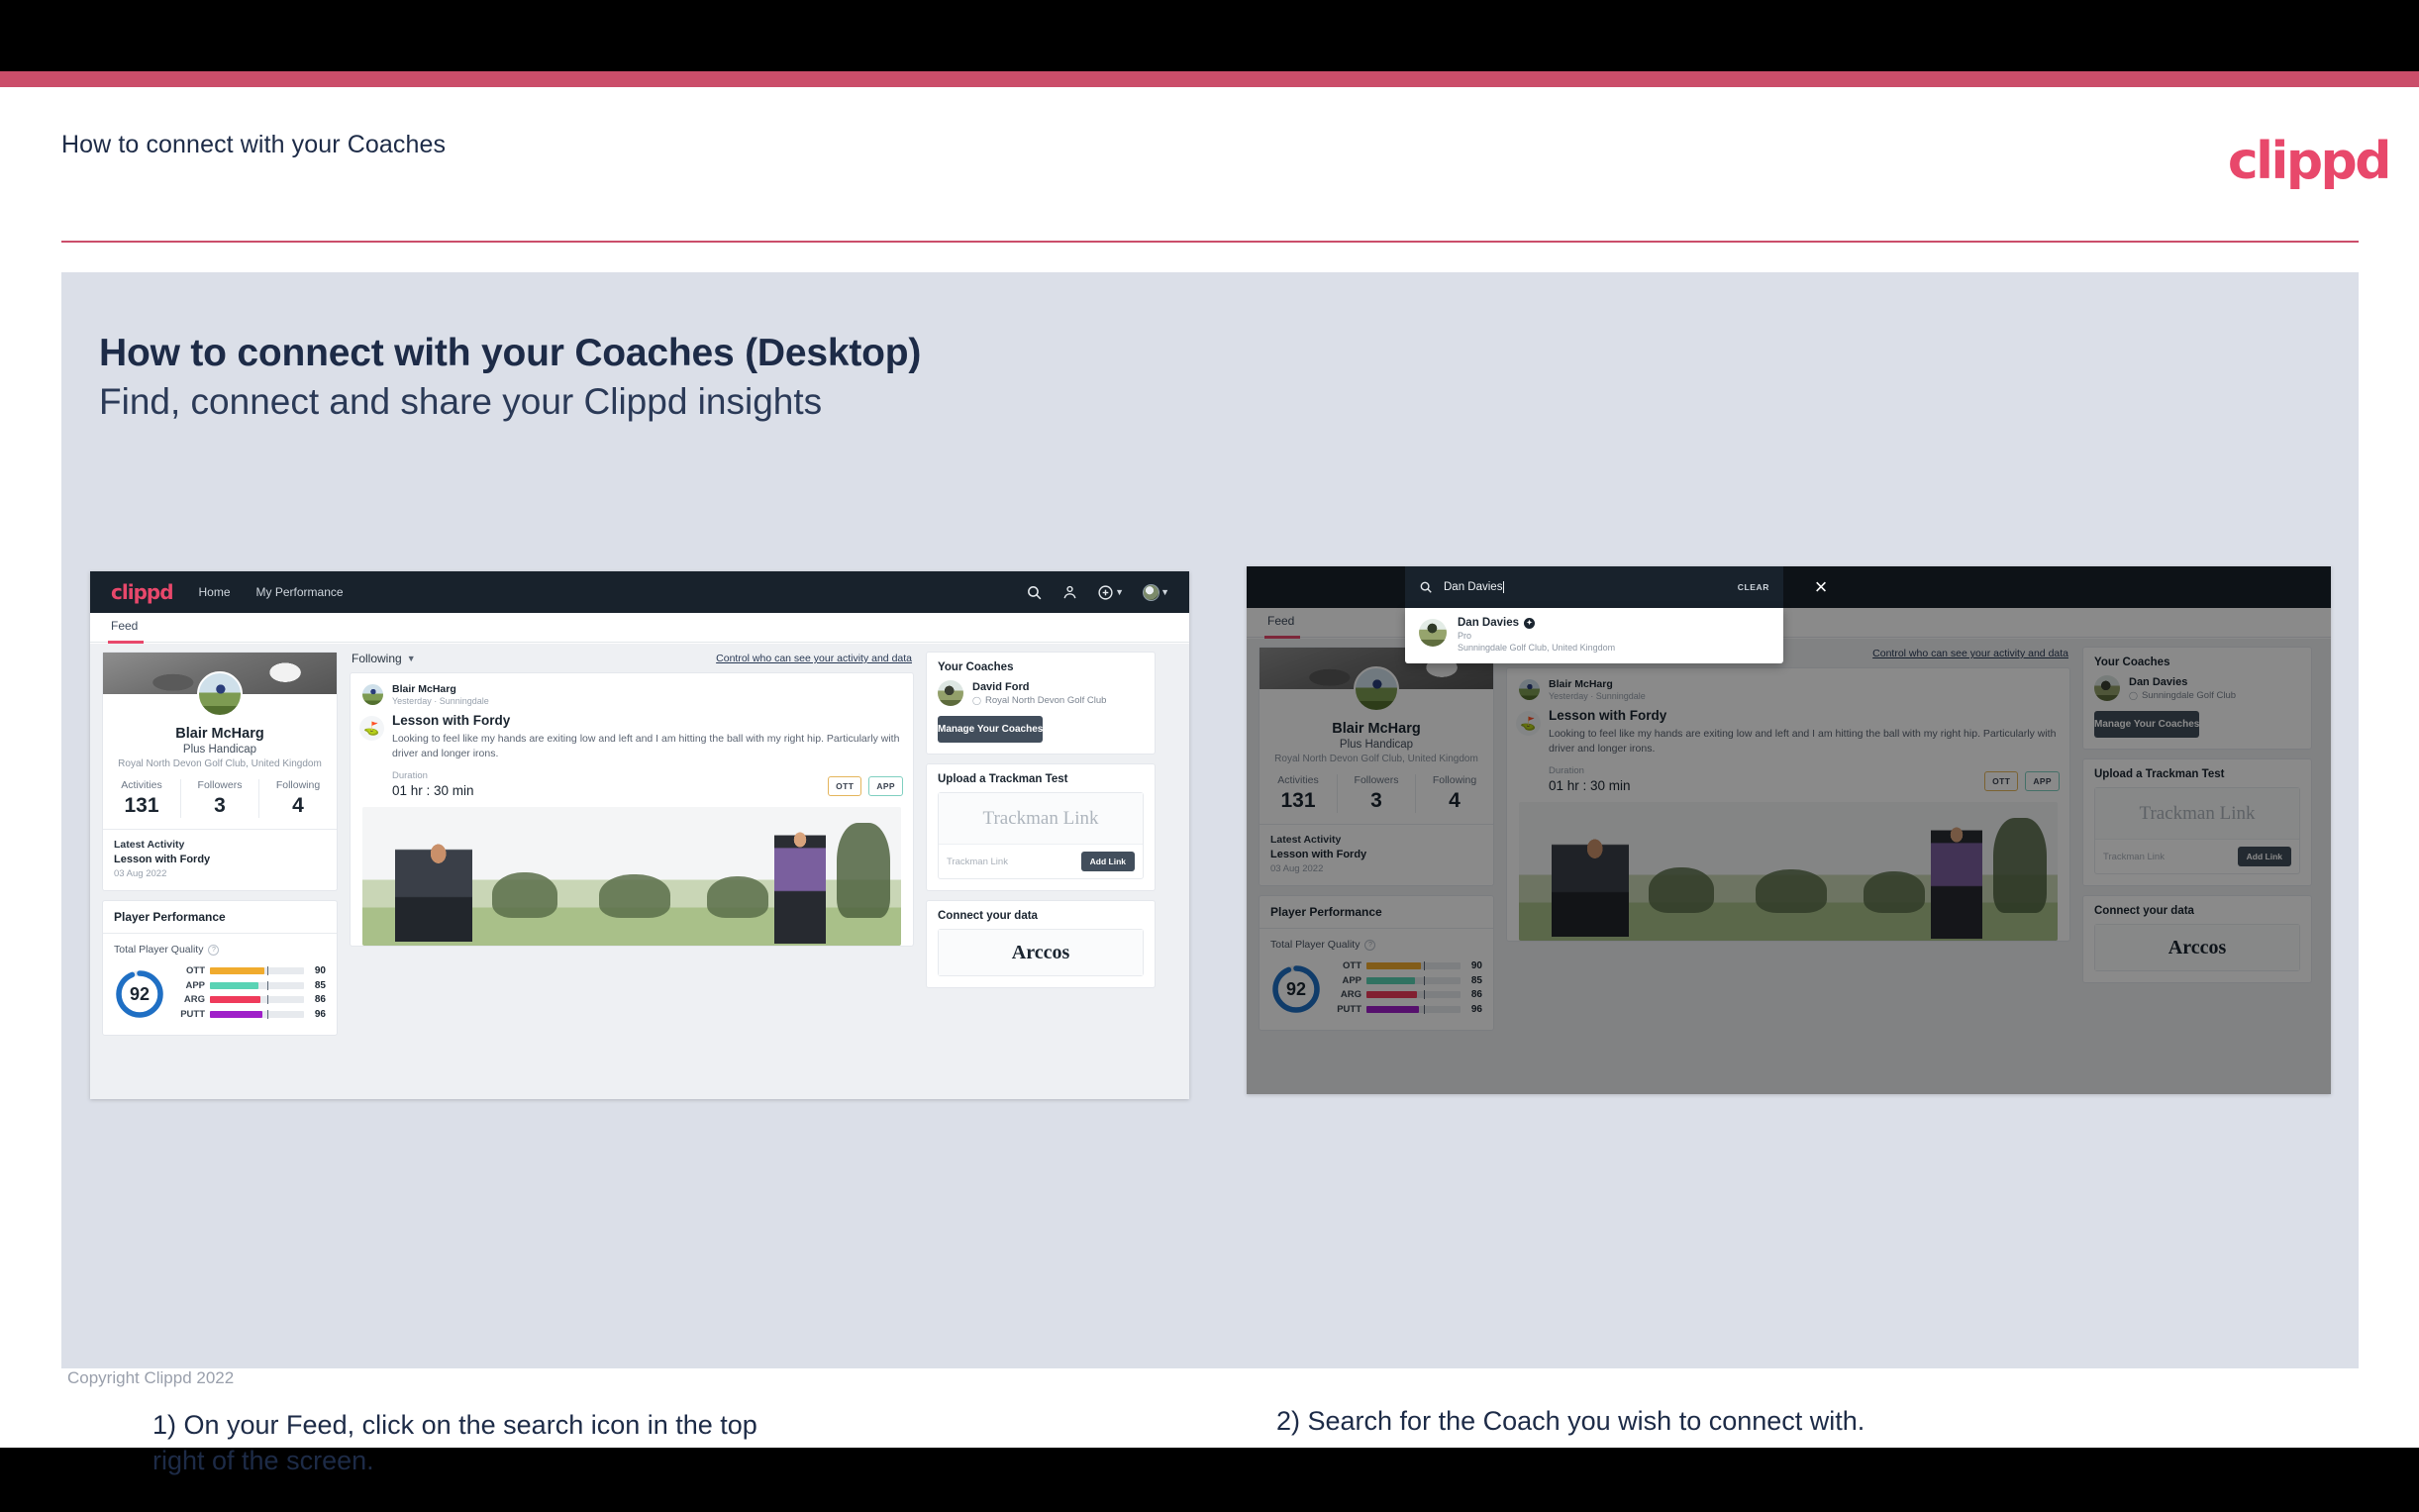 The image size is (2419, 1512). Describe the element at coordinates (151, 1377) in the screenshot. I see `footer-copyright: Copyright Clippd 2022` at that location.